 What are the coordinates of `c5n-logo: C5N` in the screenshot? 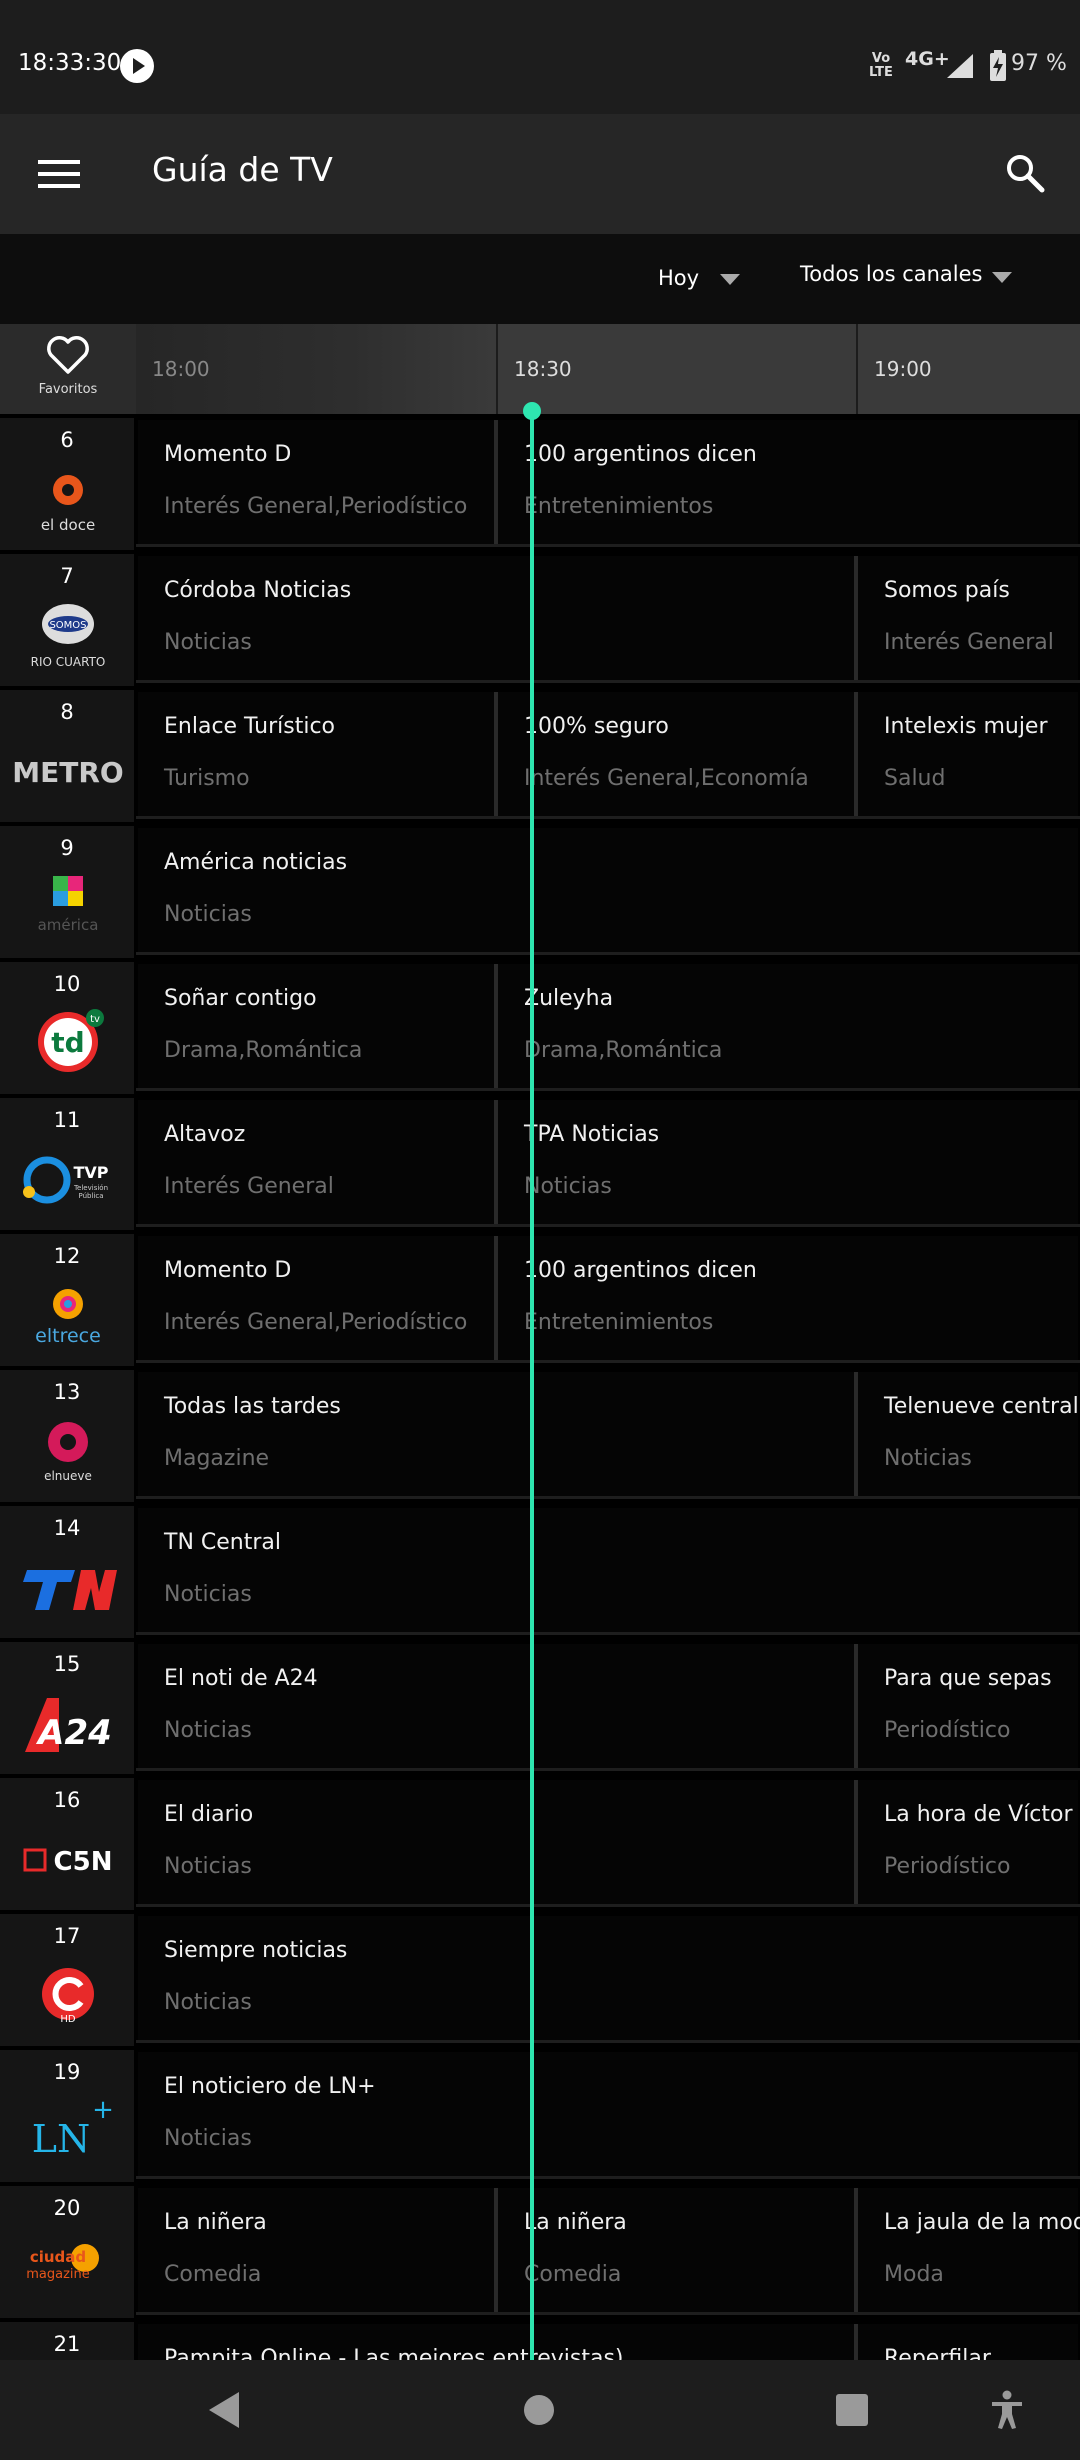 It's located at (67, 1862).